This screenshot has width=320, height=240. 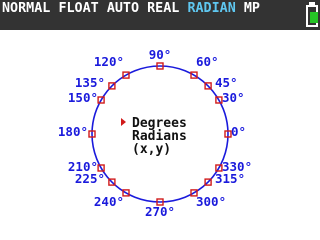 I want to click on mode-real: REAL, so click(x=163, y=8).